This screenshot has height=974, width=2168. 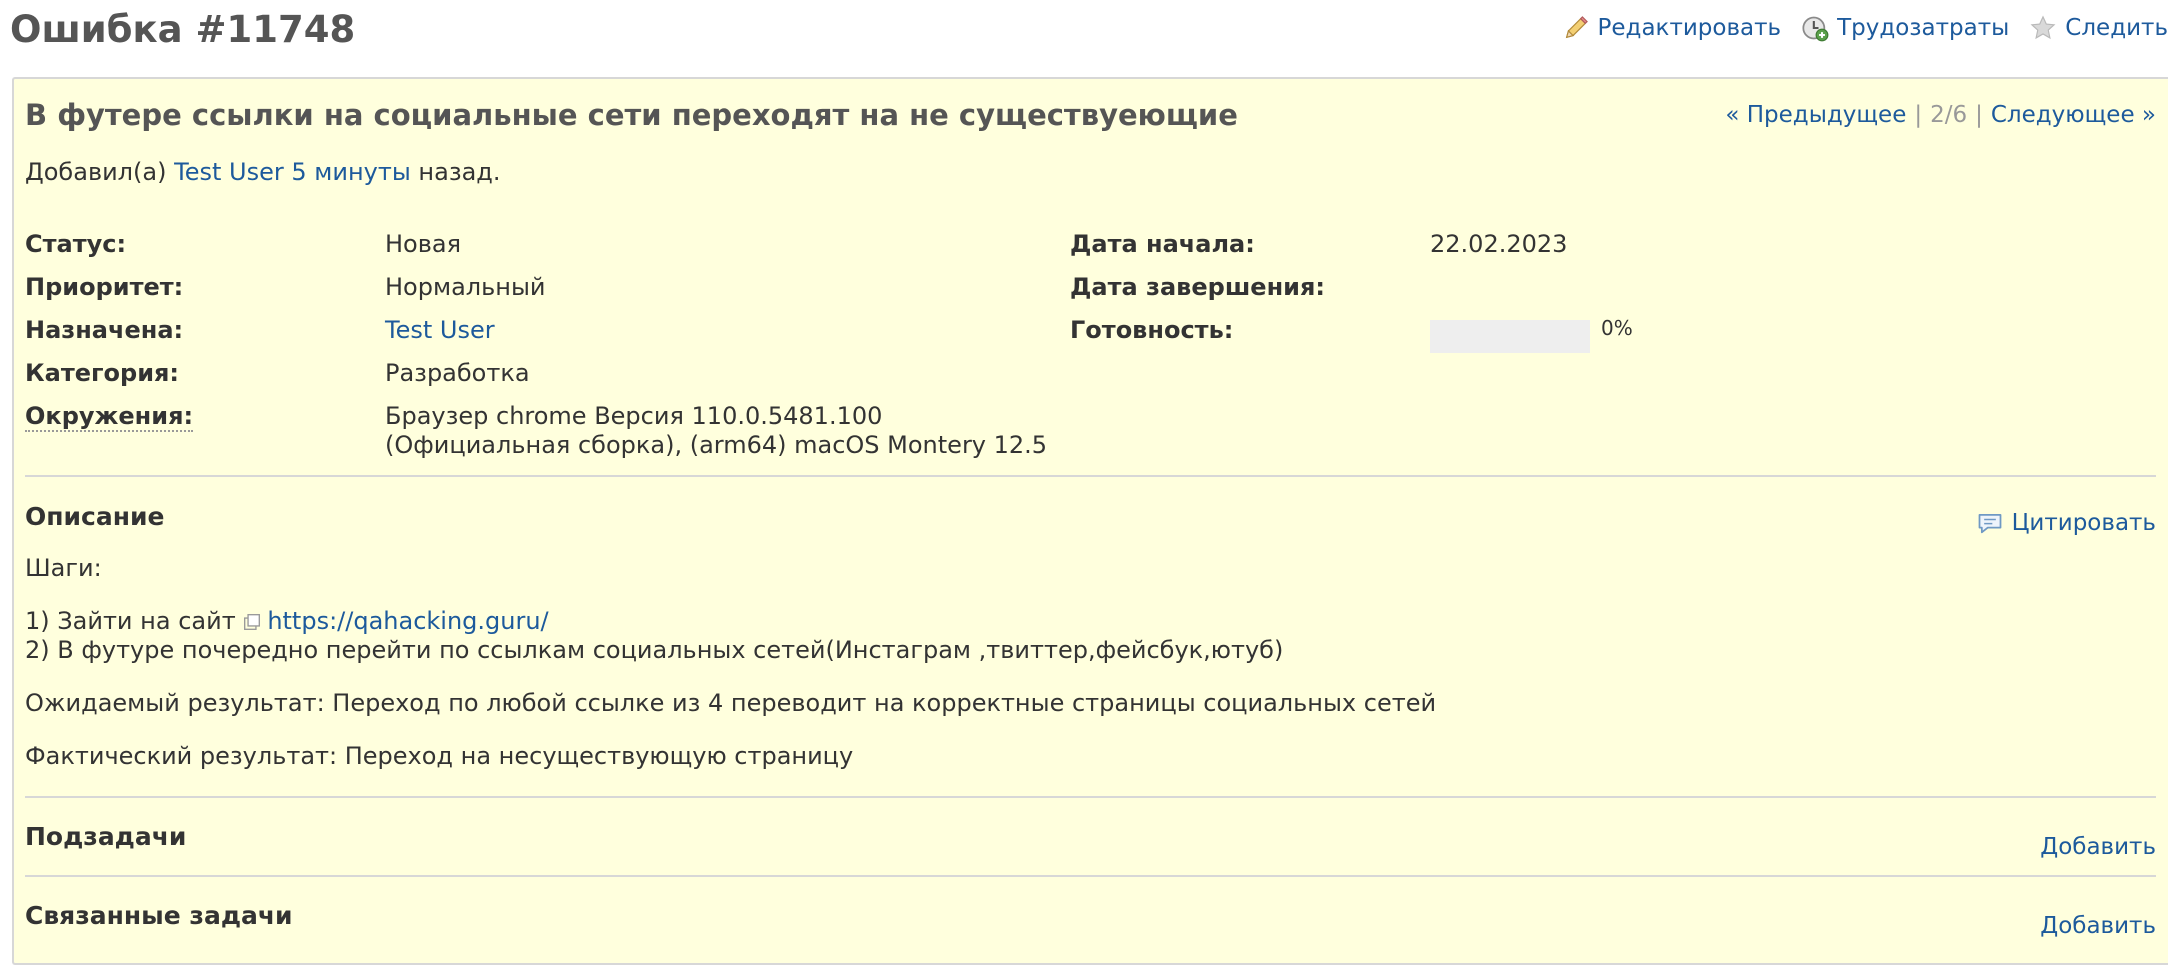 I want to click on previous-issue-link: « Предыдущее, so click(x=1815, y=115).